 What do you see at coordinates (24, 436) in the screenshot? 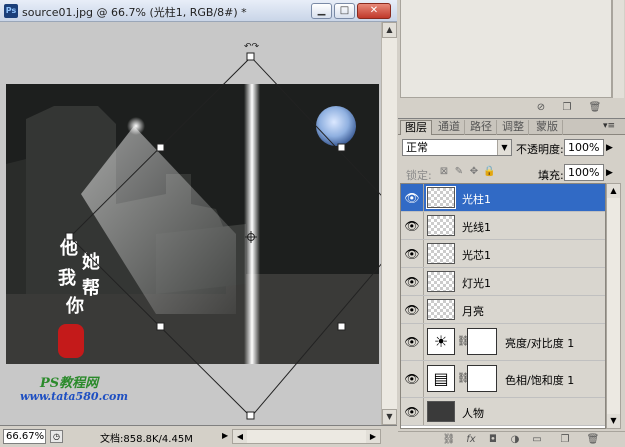
I see `zoom-level-field: 66.67%` at bounding box center [24, 436].